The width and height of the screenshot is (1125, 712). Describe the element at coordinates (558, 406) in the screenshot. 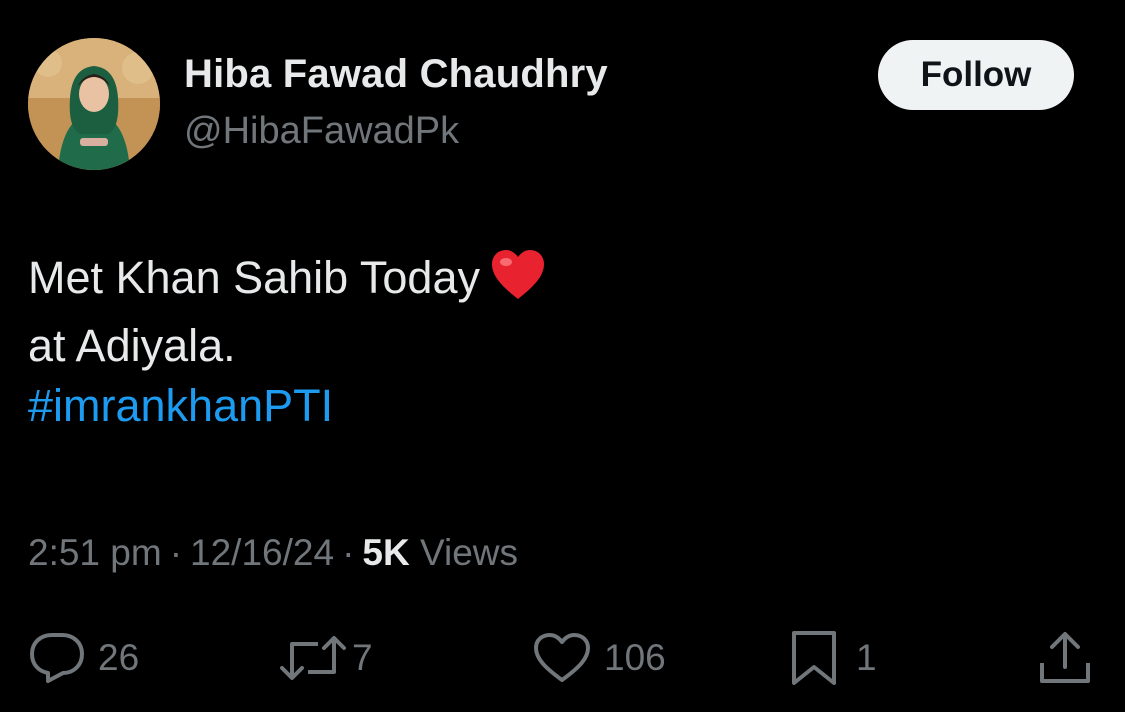

I see `hashtag-link: #imrankhanPTI` at that location.